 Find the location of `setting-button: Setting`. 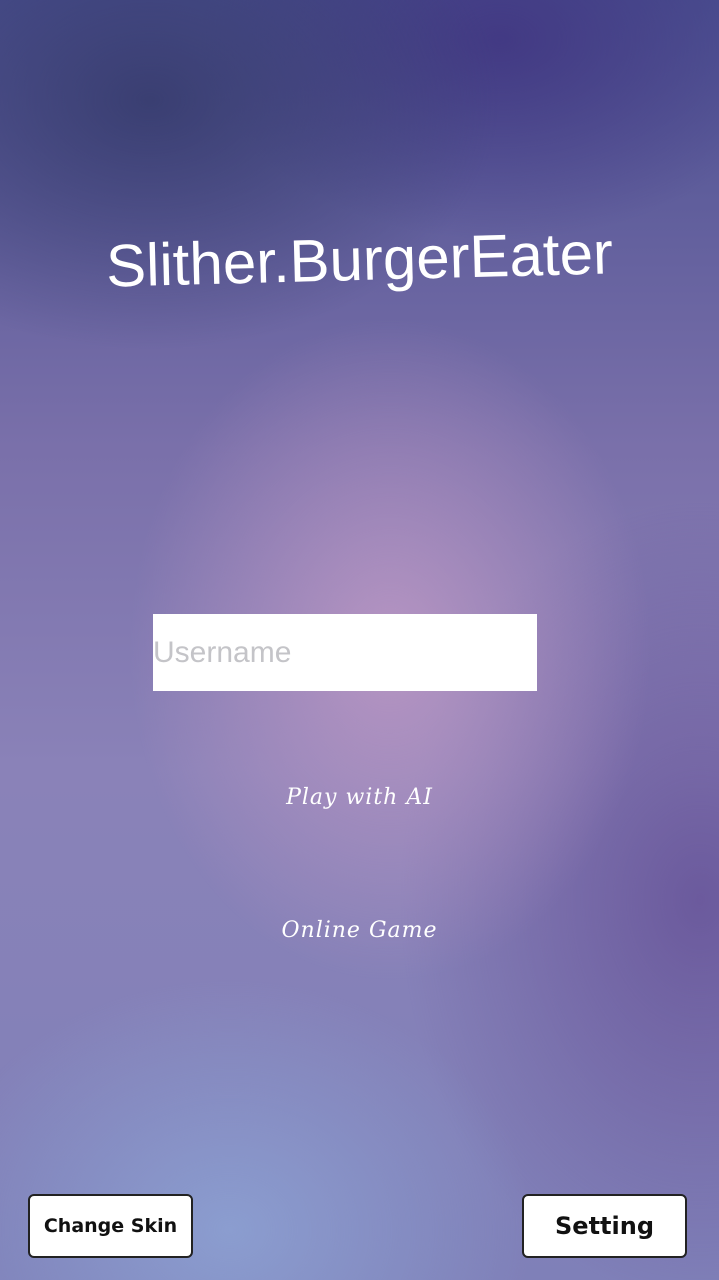

setting-button: Setting is located at coordinates (604, 1226).